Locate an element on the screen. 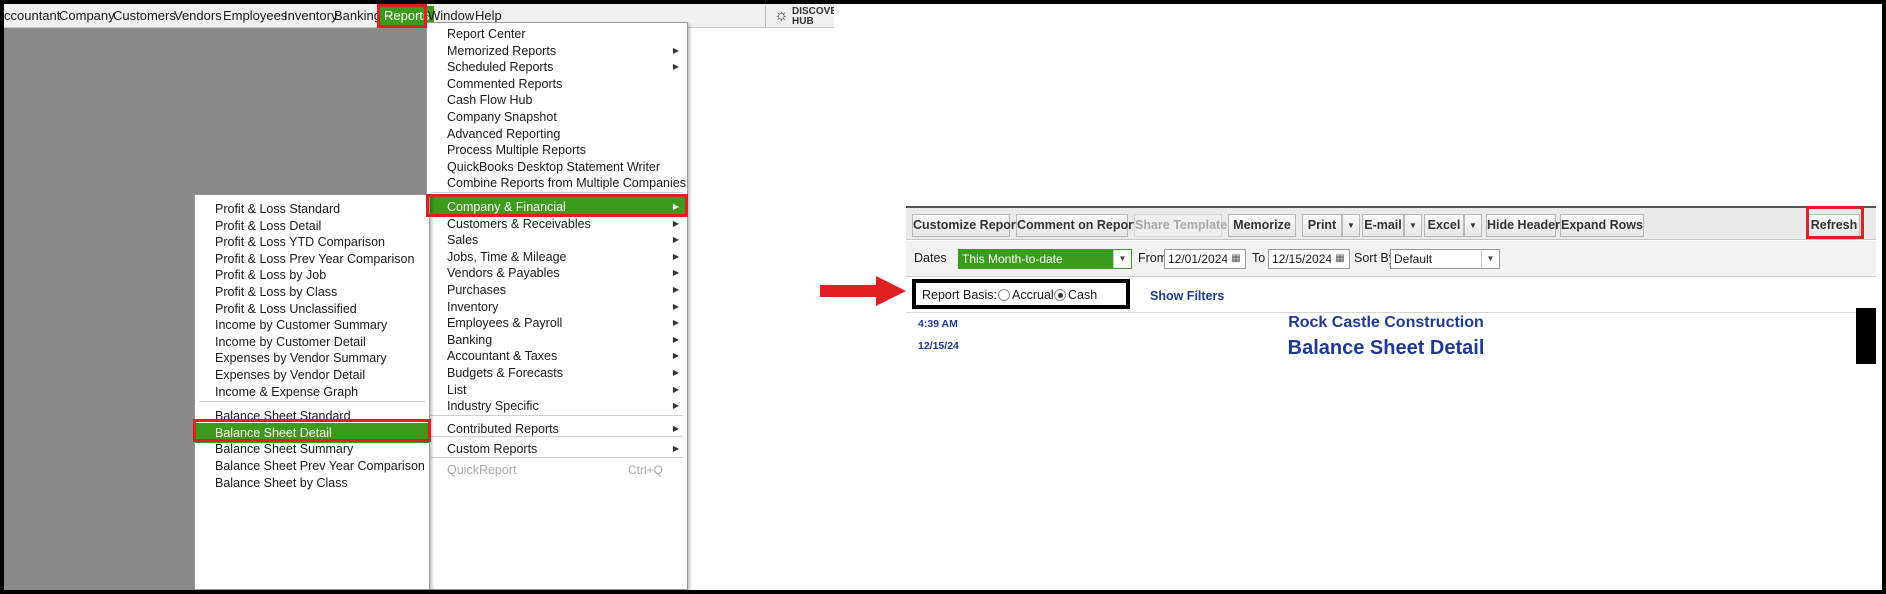 This screenshot has height=594, width=1886. menu-company: Company is located at coordinates (87, 15).